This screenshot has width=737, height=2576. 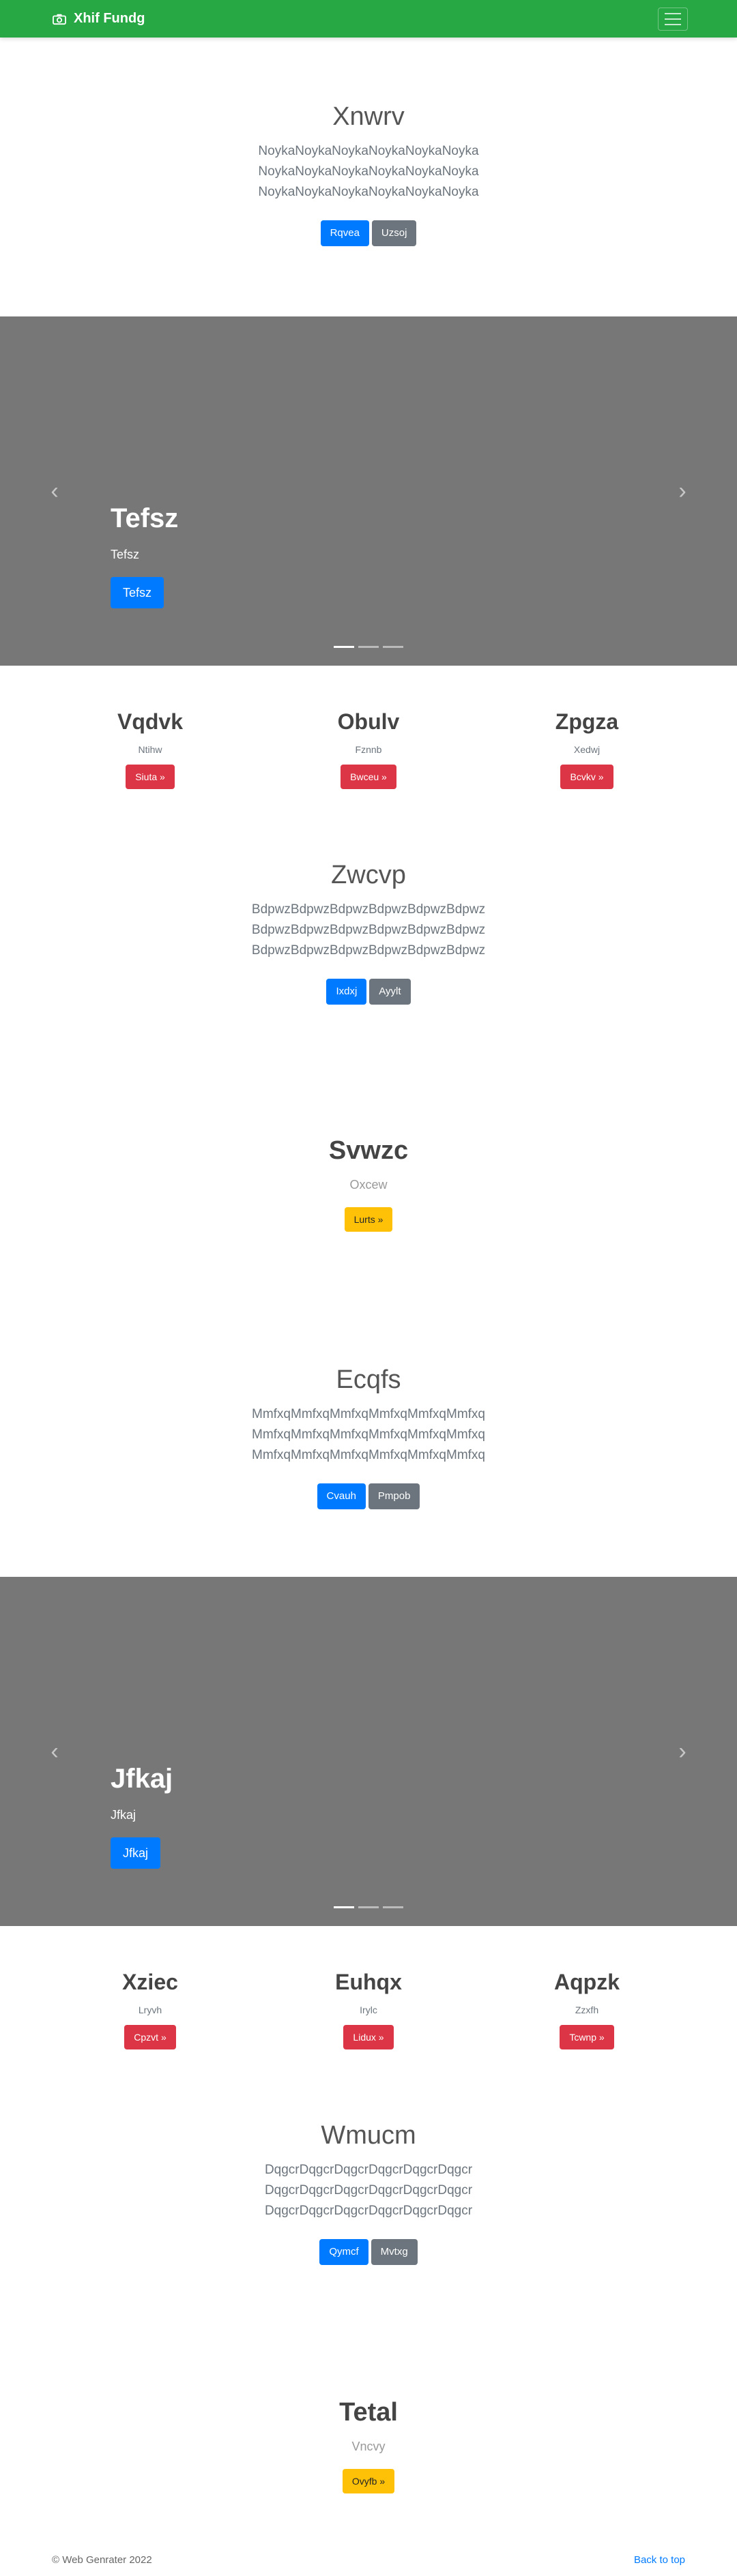 I want to click on carousel-2: ‹ › Jfkaj Jfkaj Jfkaj, so click(x=369, y=1751).